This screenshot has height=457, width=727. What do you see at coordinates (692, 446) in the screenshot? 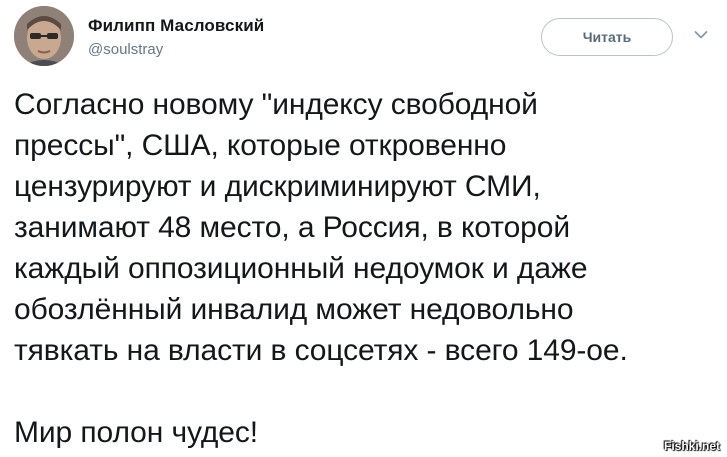
I see `watermark: Fishki.net` at bounding box center [692, 446].